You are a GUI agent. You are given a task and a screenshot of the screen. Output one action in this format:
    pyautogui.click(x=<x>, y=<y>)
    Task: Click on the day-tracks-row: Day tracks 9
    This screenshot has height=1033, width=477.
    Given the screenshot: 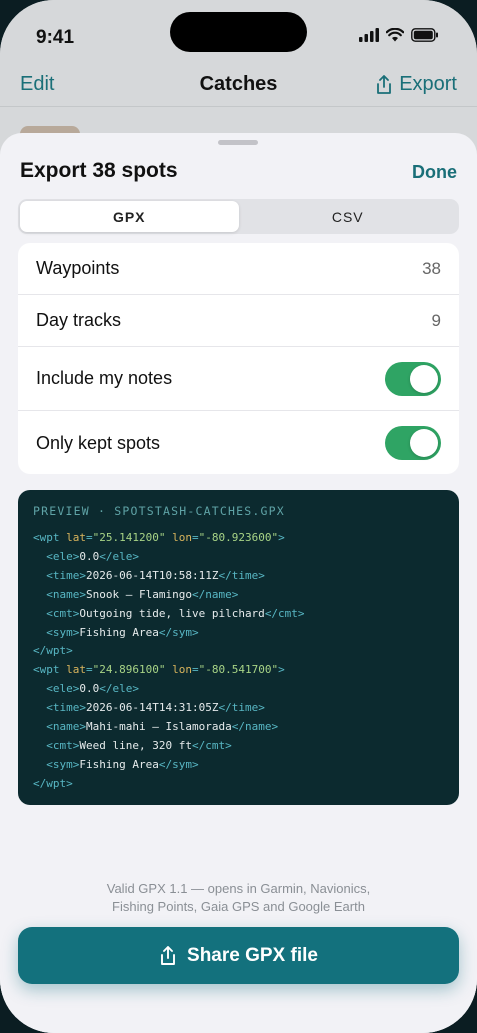 What is the action you would take?
    pyautogui.click(x=238, y=321)
    